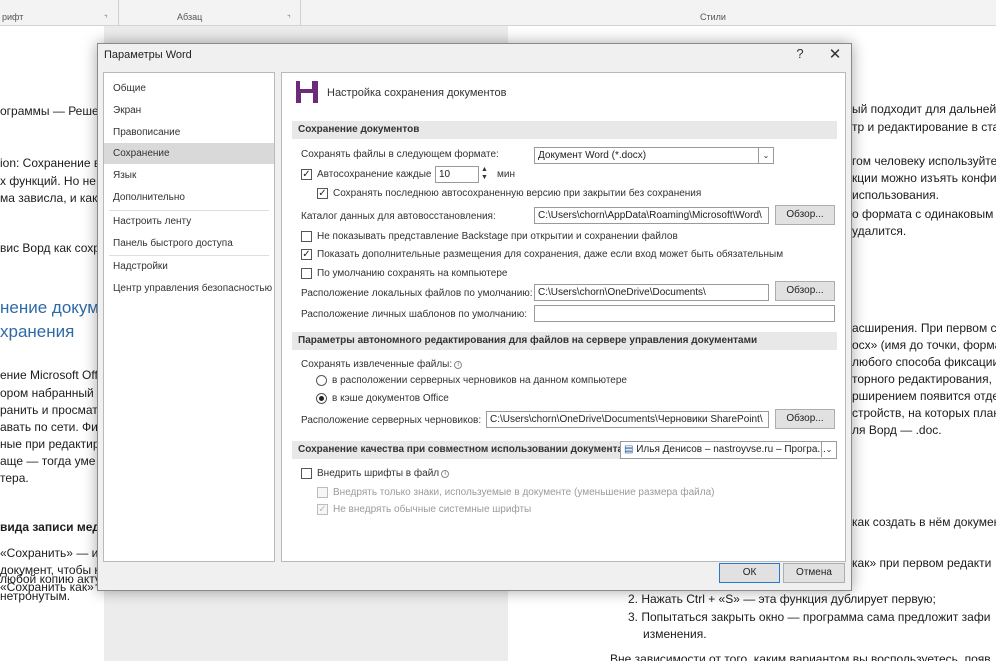  Describe the element at coordinates (895, 195) in the screenshot. I see `text-line: использования.` at that location.